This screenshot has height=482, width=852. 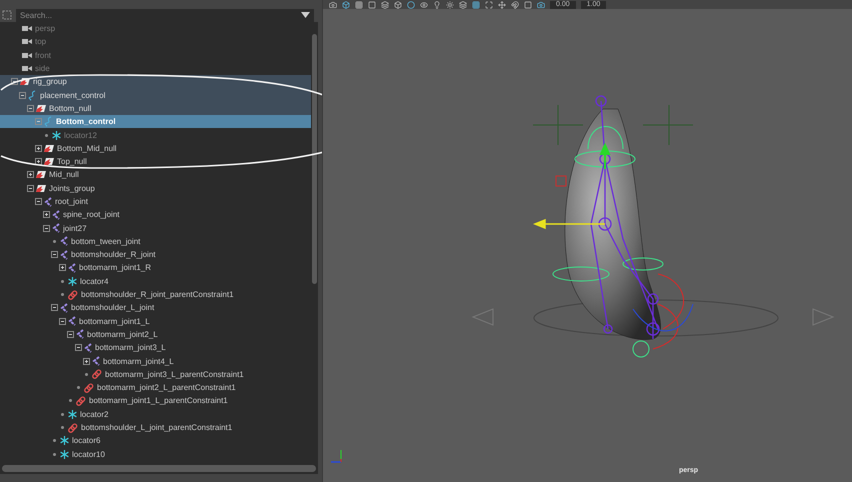 I want to click on outliner-row: Bottom_null, so click(x=155, y=109).